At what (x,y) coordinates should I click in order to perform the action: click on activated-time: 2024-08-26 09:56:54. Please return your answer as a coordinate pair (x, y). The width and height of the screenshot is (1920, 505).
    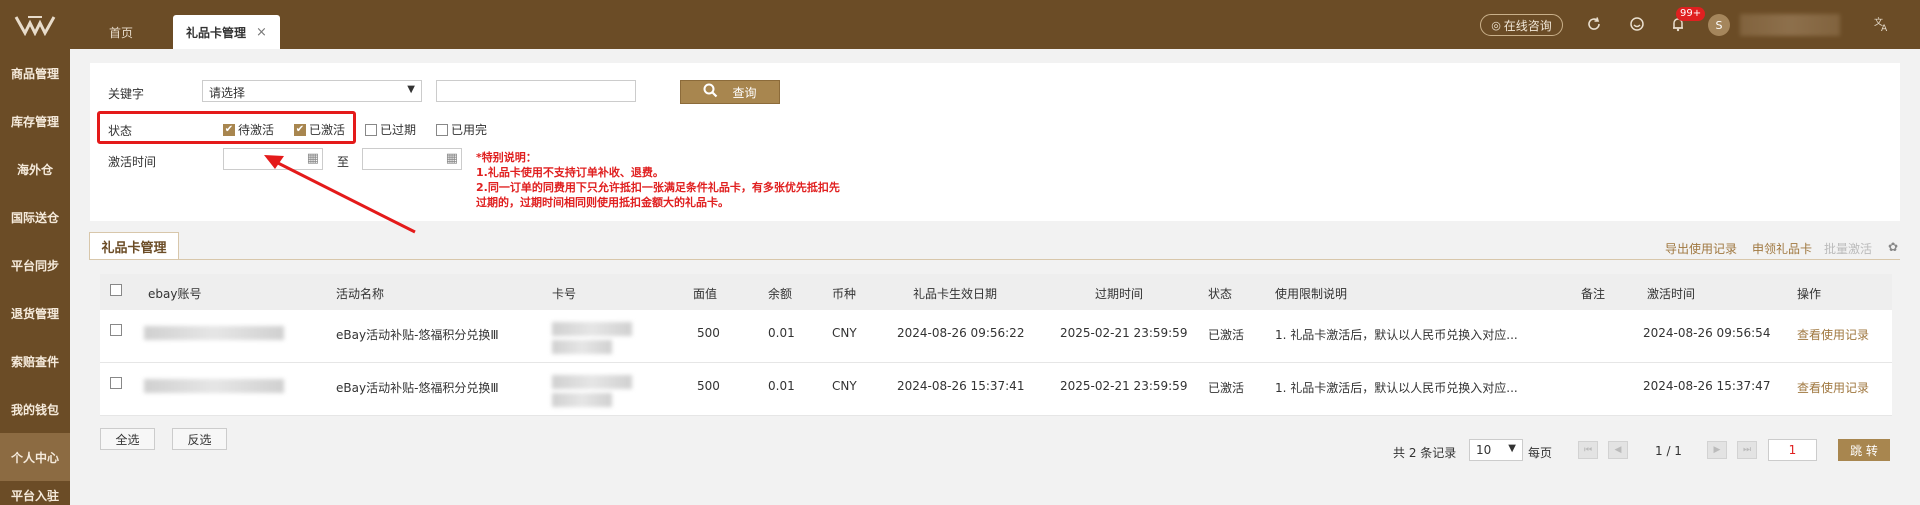
    Looking at the image, I should click on (1707, 333).